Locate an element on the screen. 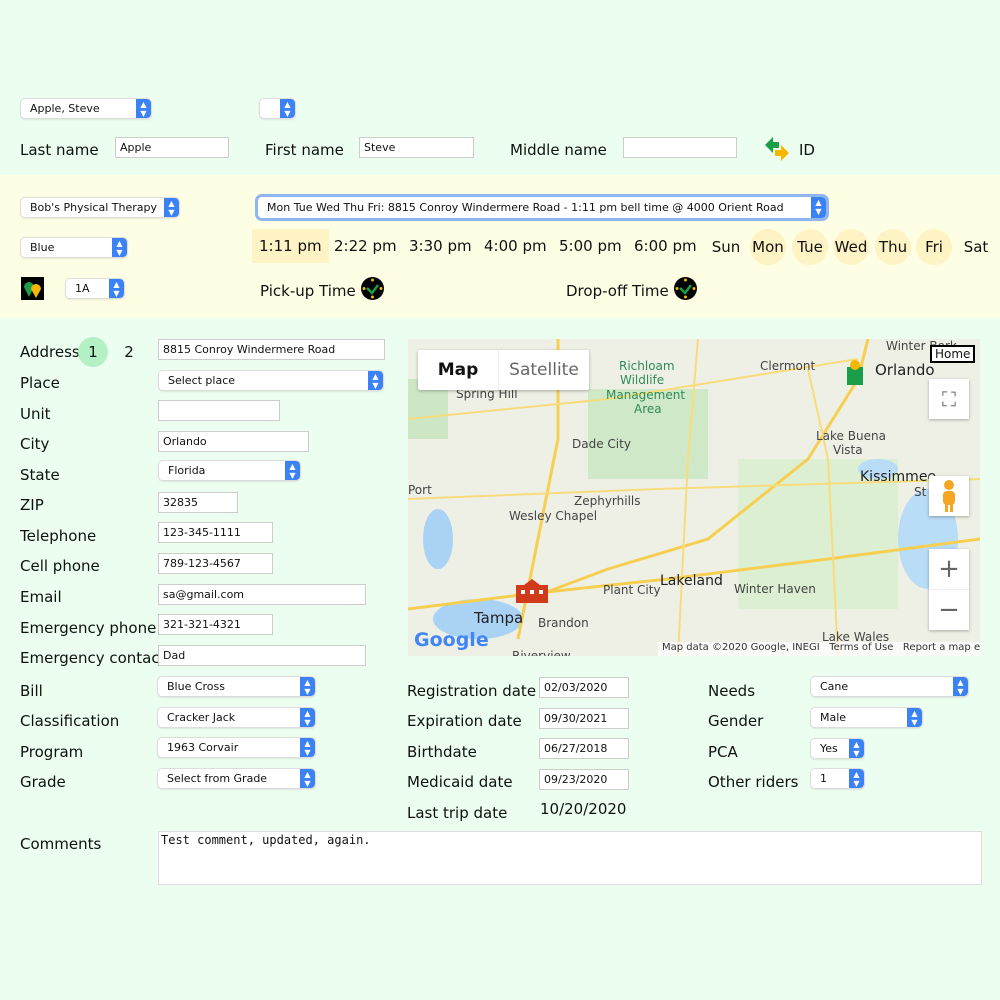  bill-select: Blue Cross ▲ ▼ is located at coordinates (236, 686).